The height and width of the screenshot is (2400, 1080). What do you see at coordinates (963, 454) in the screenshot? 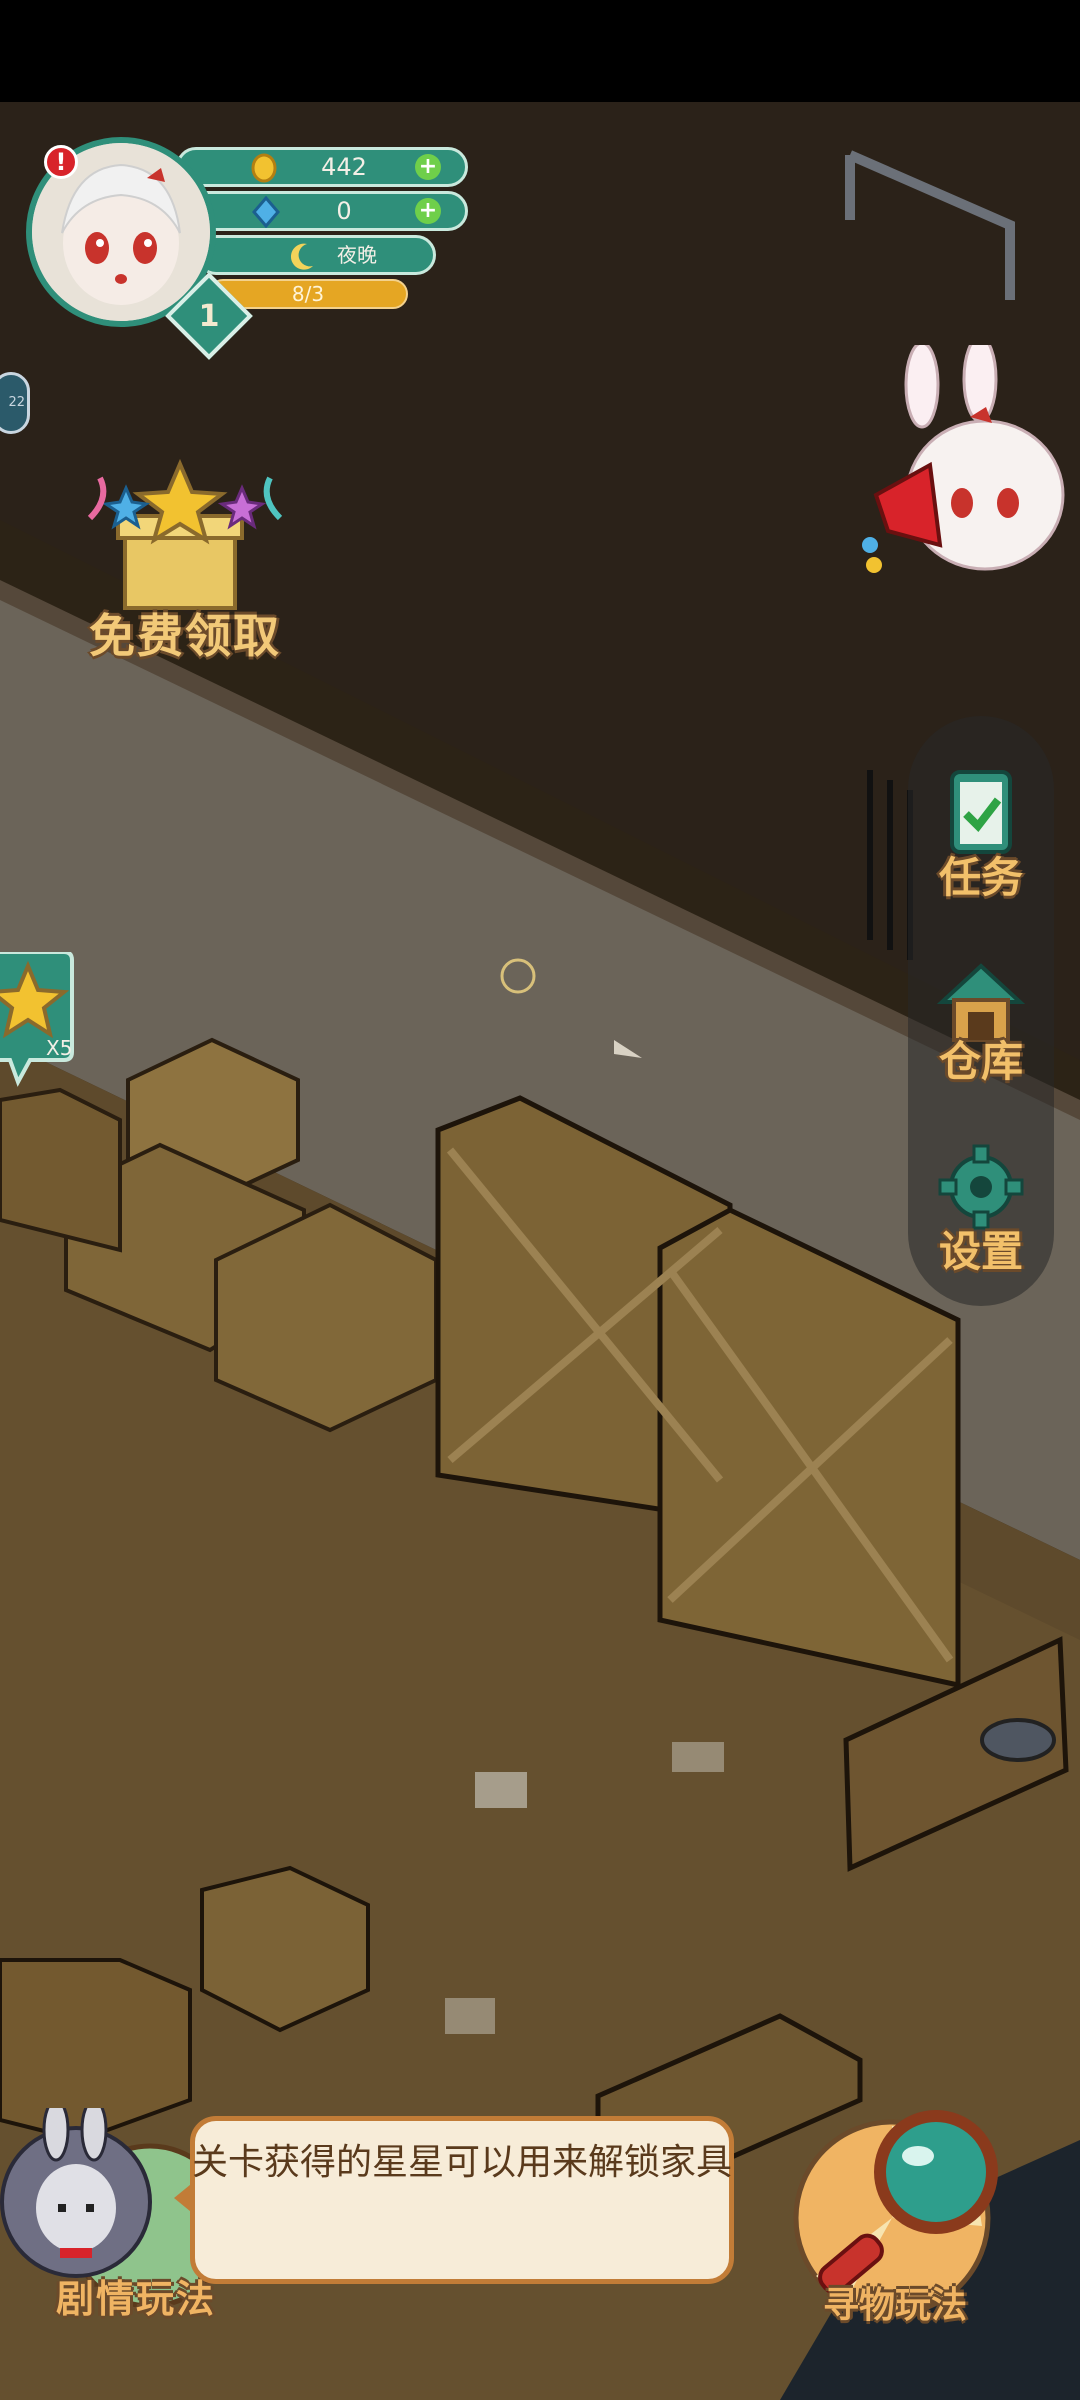
I see `rabbit-girl-megaphone-icon` at bounding box center [963, 454].